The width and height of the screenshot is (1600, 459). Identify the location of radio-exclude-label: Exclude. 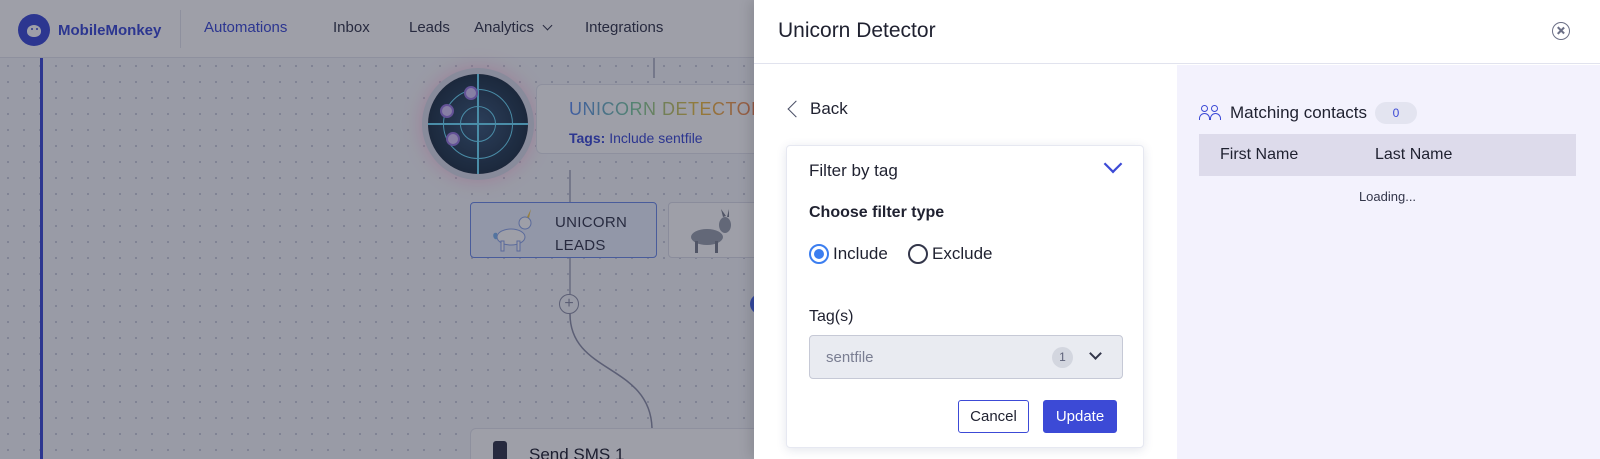
(962, 253).